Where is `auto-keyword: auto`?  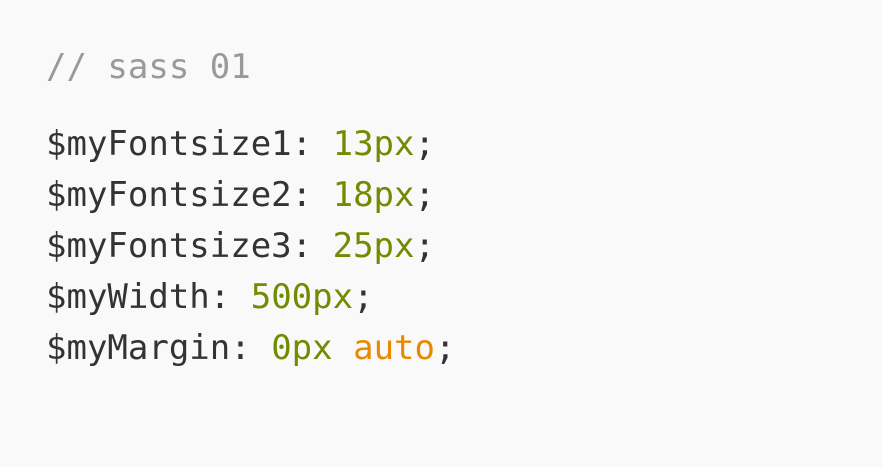
auto-keyword: auto is located at coordinates (394, 348).